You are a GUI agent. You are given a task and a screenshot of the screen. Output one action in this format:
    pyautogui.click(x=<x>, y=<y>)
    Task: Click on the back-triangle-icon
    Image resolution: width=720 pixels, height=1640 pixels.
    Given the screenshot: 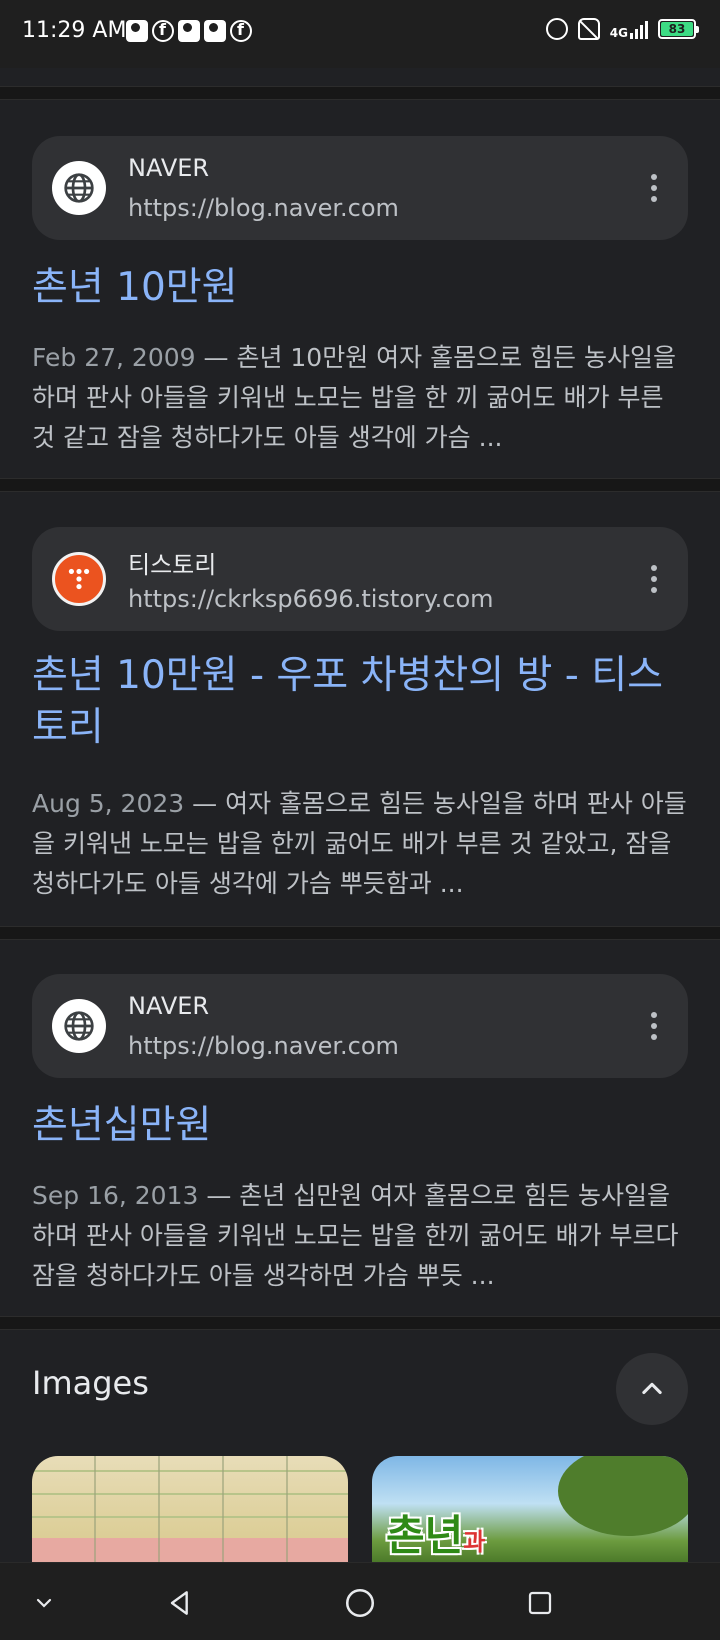 What is the action you would take?
    pyautogui.click(x=179, y=1603)
    